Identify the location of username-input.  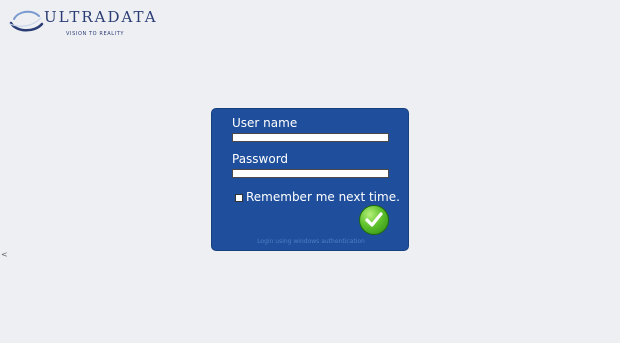
(310, 137).